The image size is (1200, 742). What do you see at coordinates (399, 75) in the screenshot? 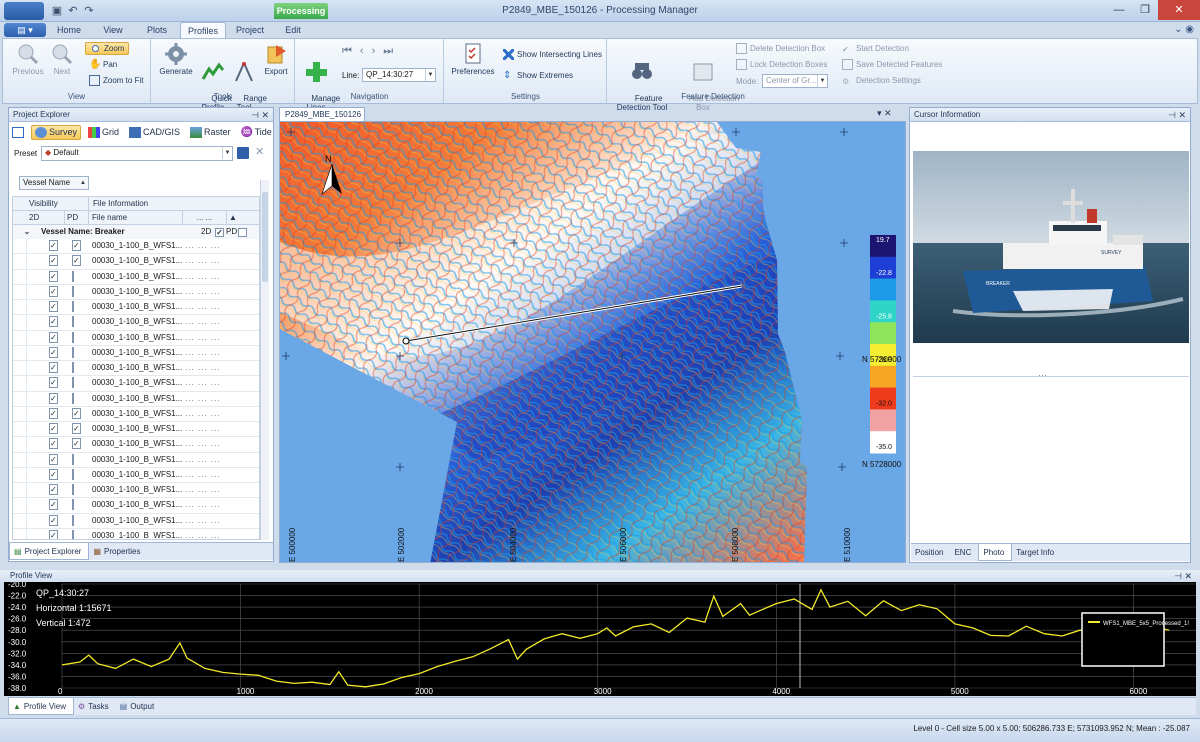
I see `line-select: QP_14:30:27 ▼` at bounding box center [399, 75].